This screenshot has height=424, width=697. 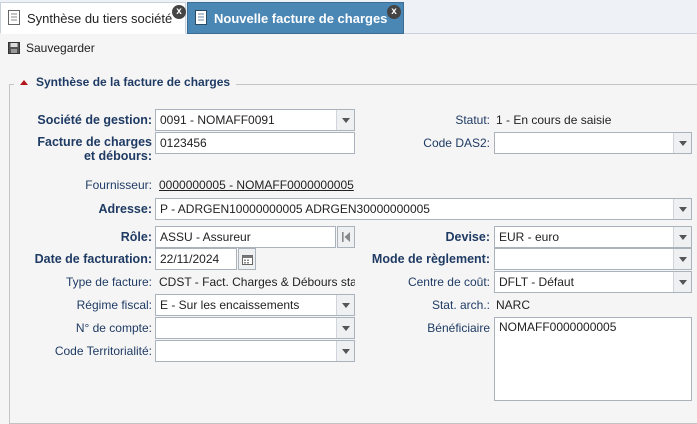 What do you see at coordinates (593, 282) in the screenshot?
I see `centre-cout-select: DFLT - Défaut` at bounding box center [593, 282].